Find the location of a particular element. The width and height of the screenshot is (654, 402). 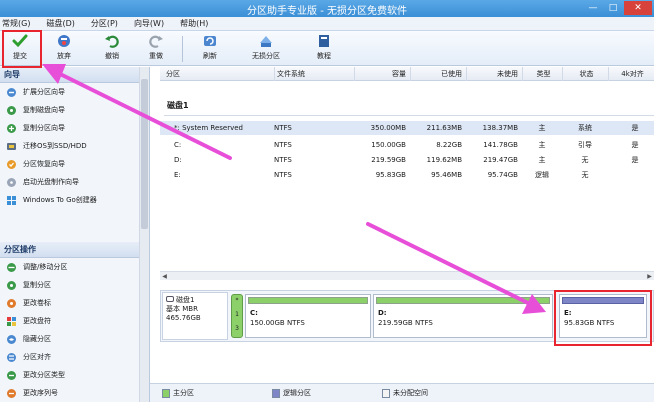

redo-button: 重做 is located at coordinates (156, 48).